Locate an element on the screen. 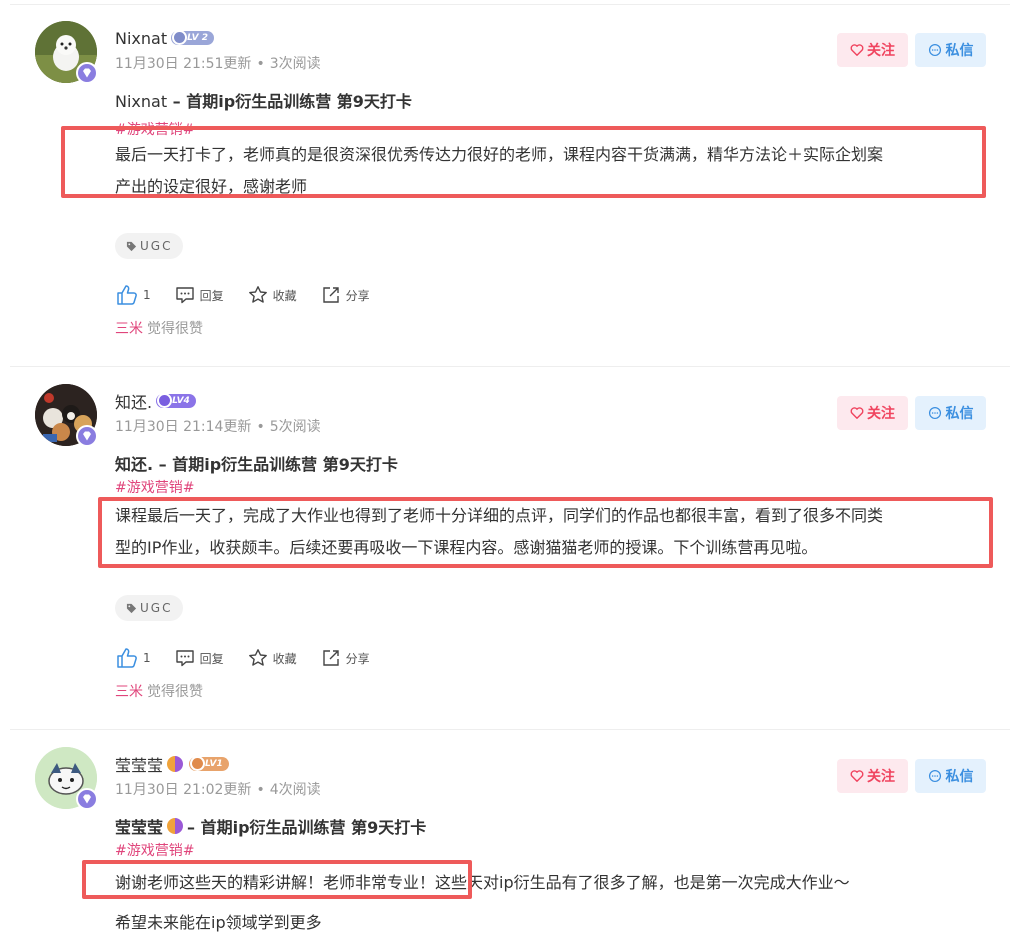 The image size is (1015, 945). level-badge: LV4 is located at coordinates (176, 400).